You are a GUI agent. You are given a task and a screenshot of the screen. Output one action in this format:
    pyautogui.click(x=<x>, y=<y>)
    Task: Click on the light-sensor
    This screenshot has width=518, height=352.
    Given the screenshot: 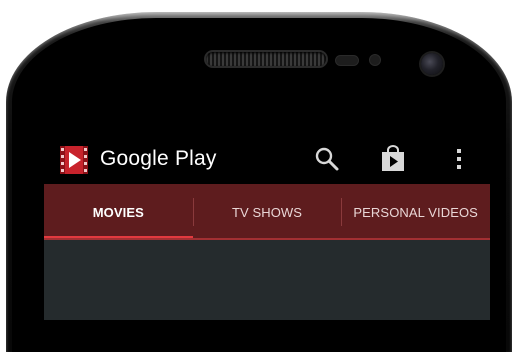 What is the action you would take?
    pyautogui.click(x=375, y=60)
    